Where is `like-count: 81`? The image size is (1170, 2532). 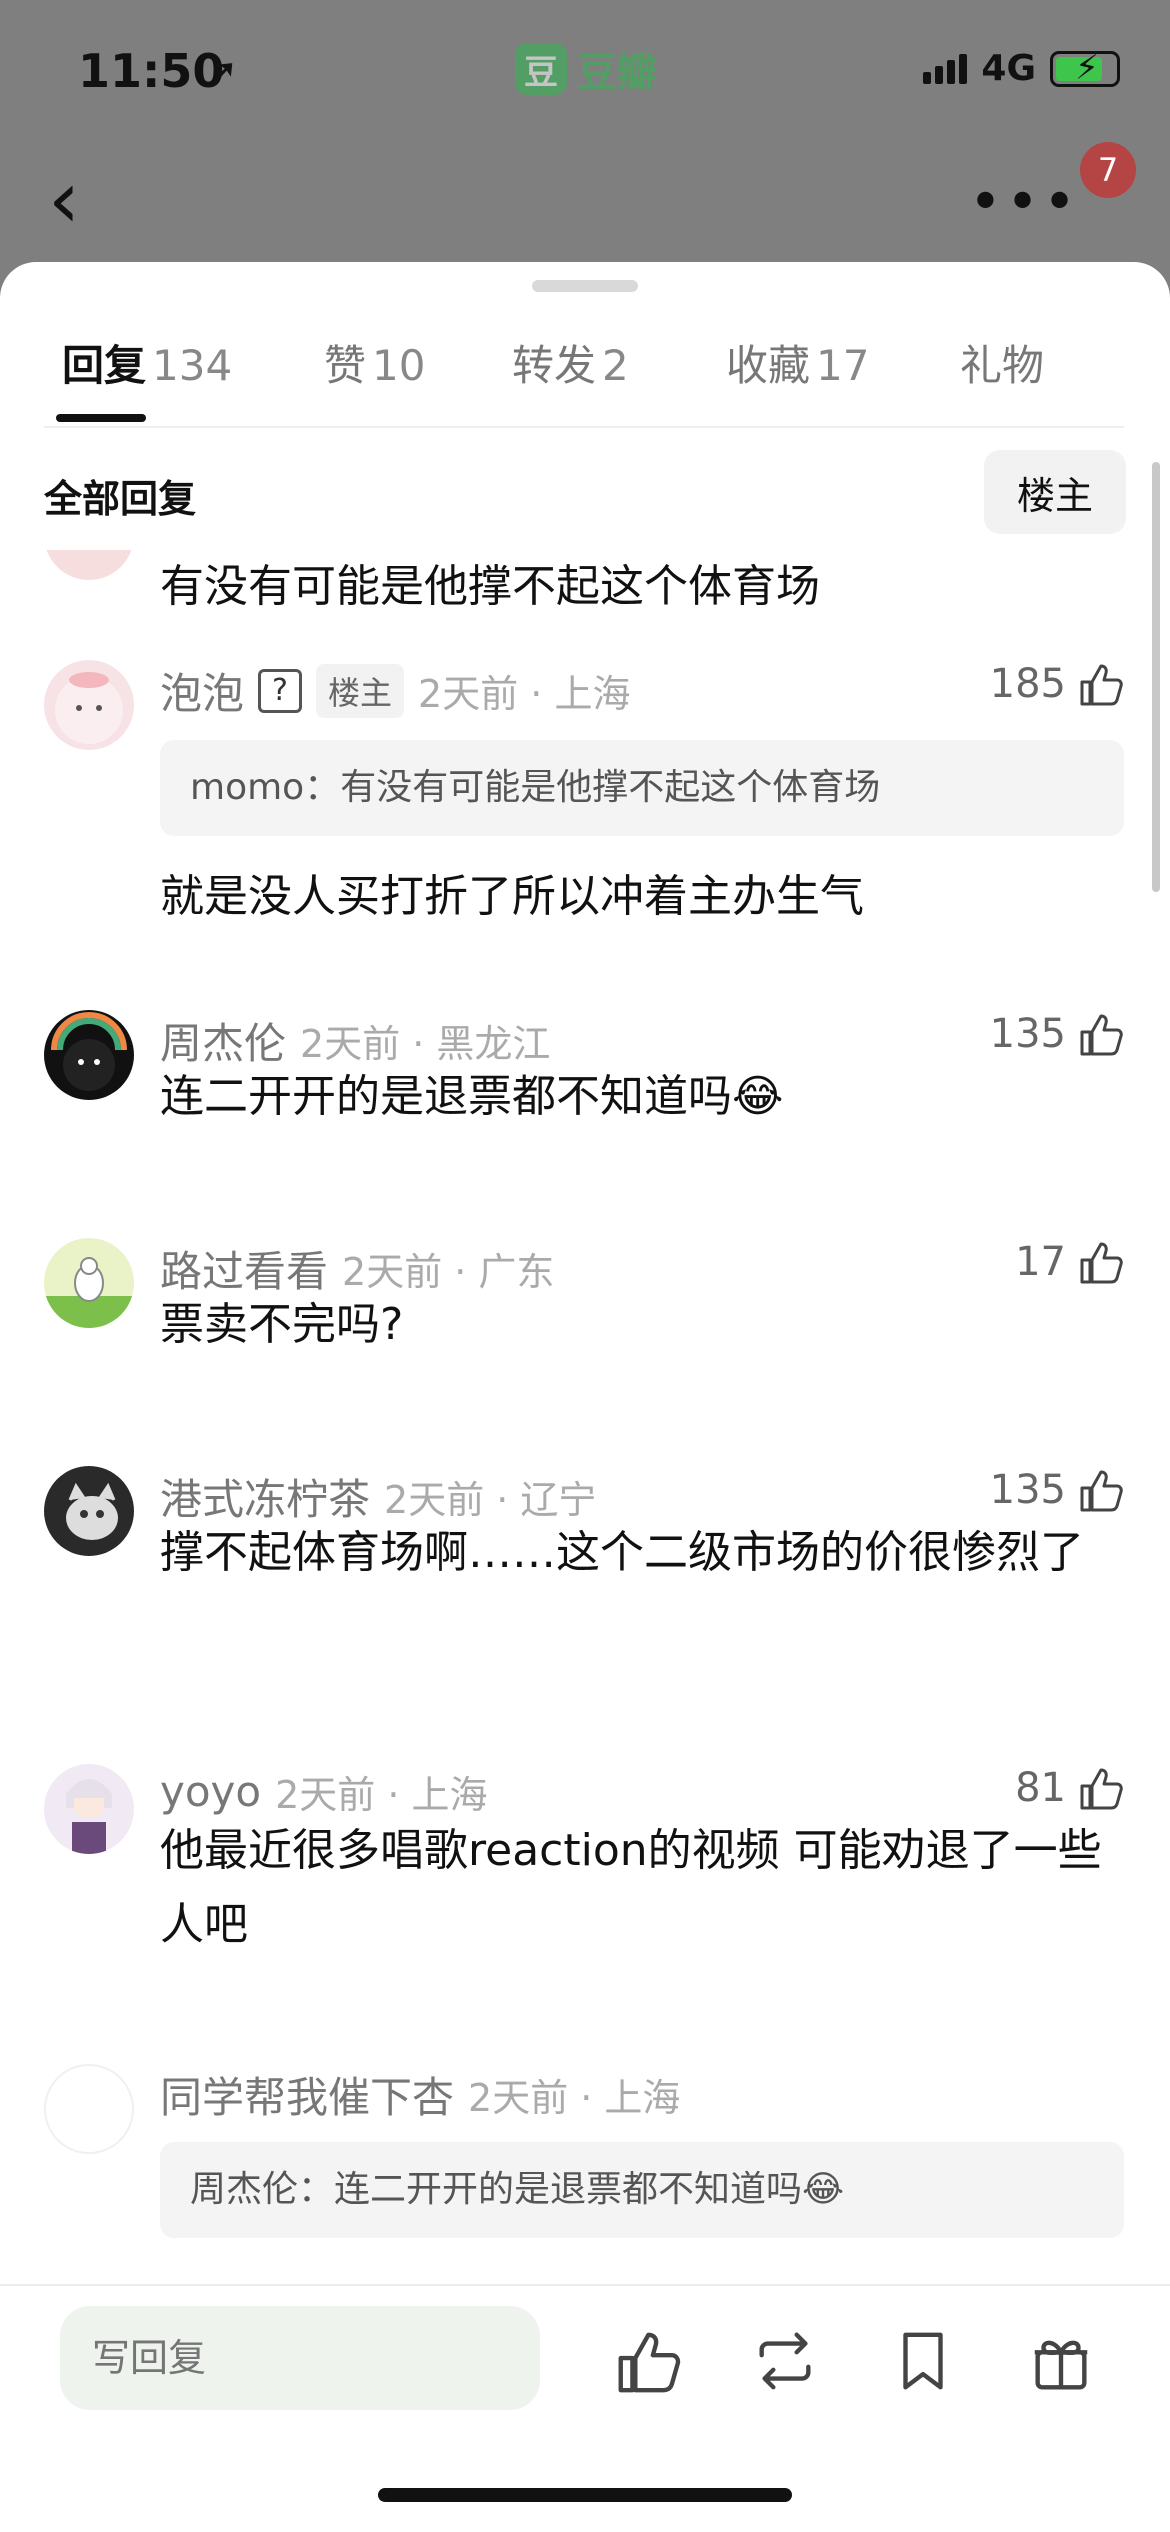
like-count: 81 is located at coordinates (1040, 1788).